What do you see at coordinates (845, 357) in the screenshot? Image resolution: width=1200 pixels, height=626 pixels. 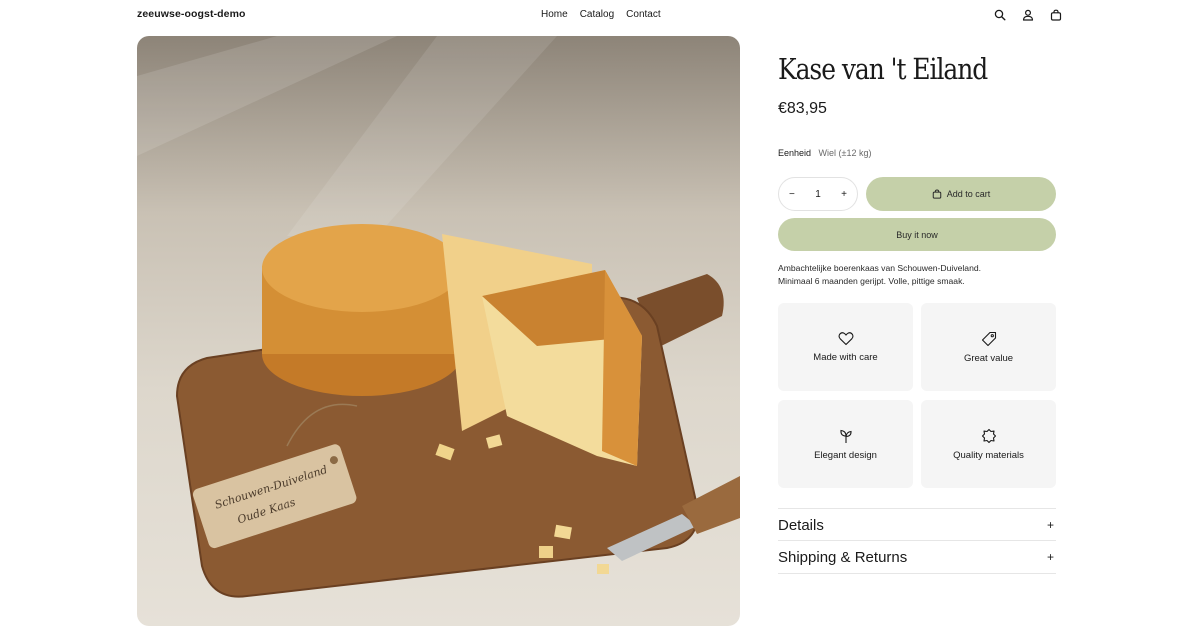 I see `feature-label: Made with care` at bounding box center [845, 357].